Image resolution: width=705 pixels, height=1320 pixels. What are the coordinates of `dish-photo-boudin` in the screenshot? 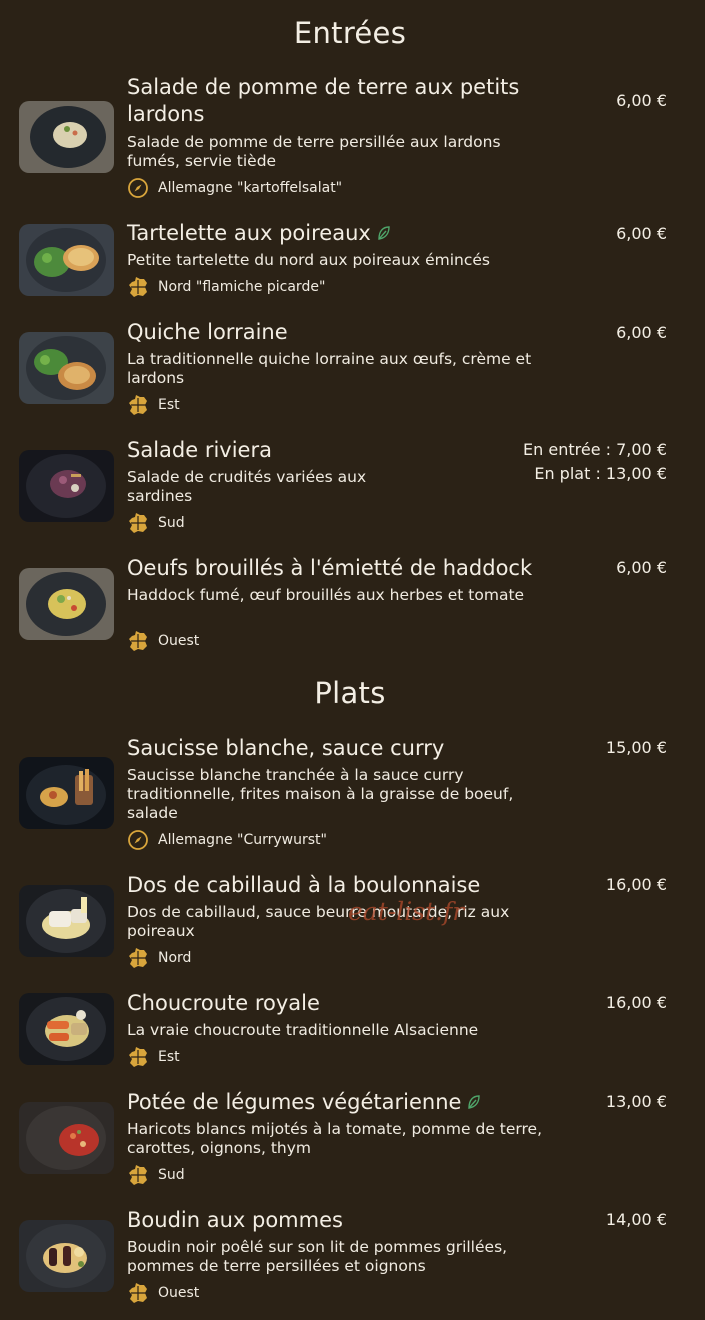 It's located at (66, 1256).